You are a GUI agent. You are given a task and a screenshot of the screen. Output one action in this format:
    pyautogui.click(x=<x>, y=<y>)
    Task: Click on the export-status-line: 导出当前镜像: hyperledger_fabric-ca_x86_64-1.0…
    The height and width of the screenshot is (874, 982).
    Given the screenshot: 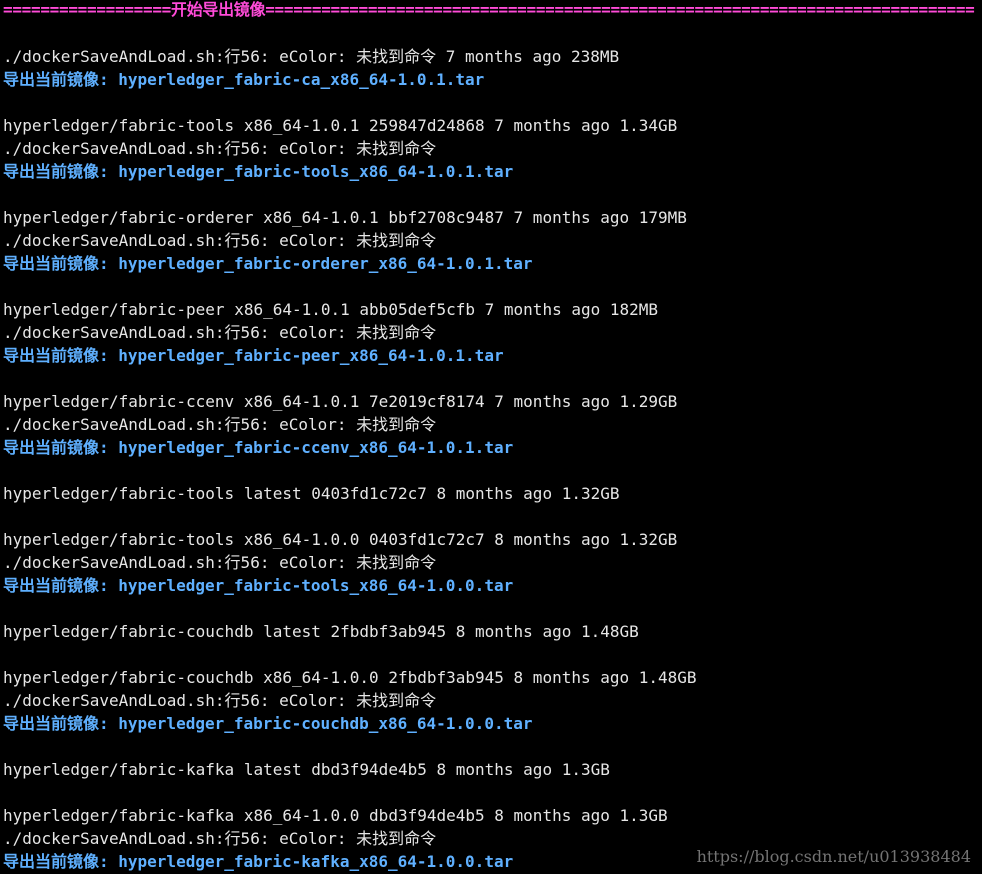 What is the action you would take?
    pyautogui.click(x=244, y=79)
    